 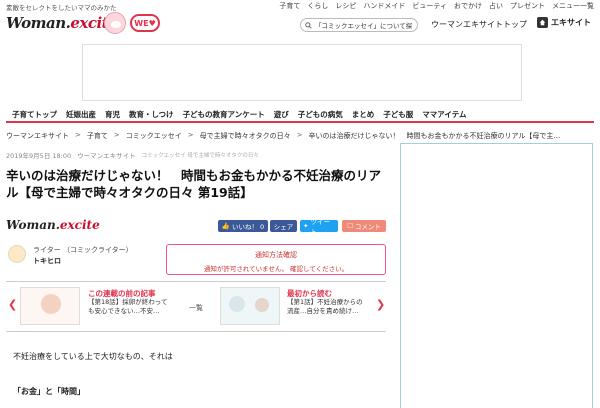 I want to click on site-logo: Woman.excite, so click(x=62, y=23).